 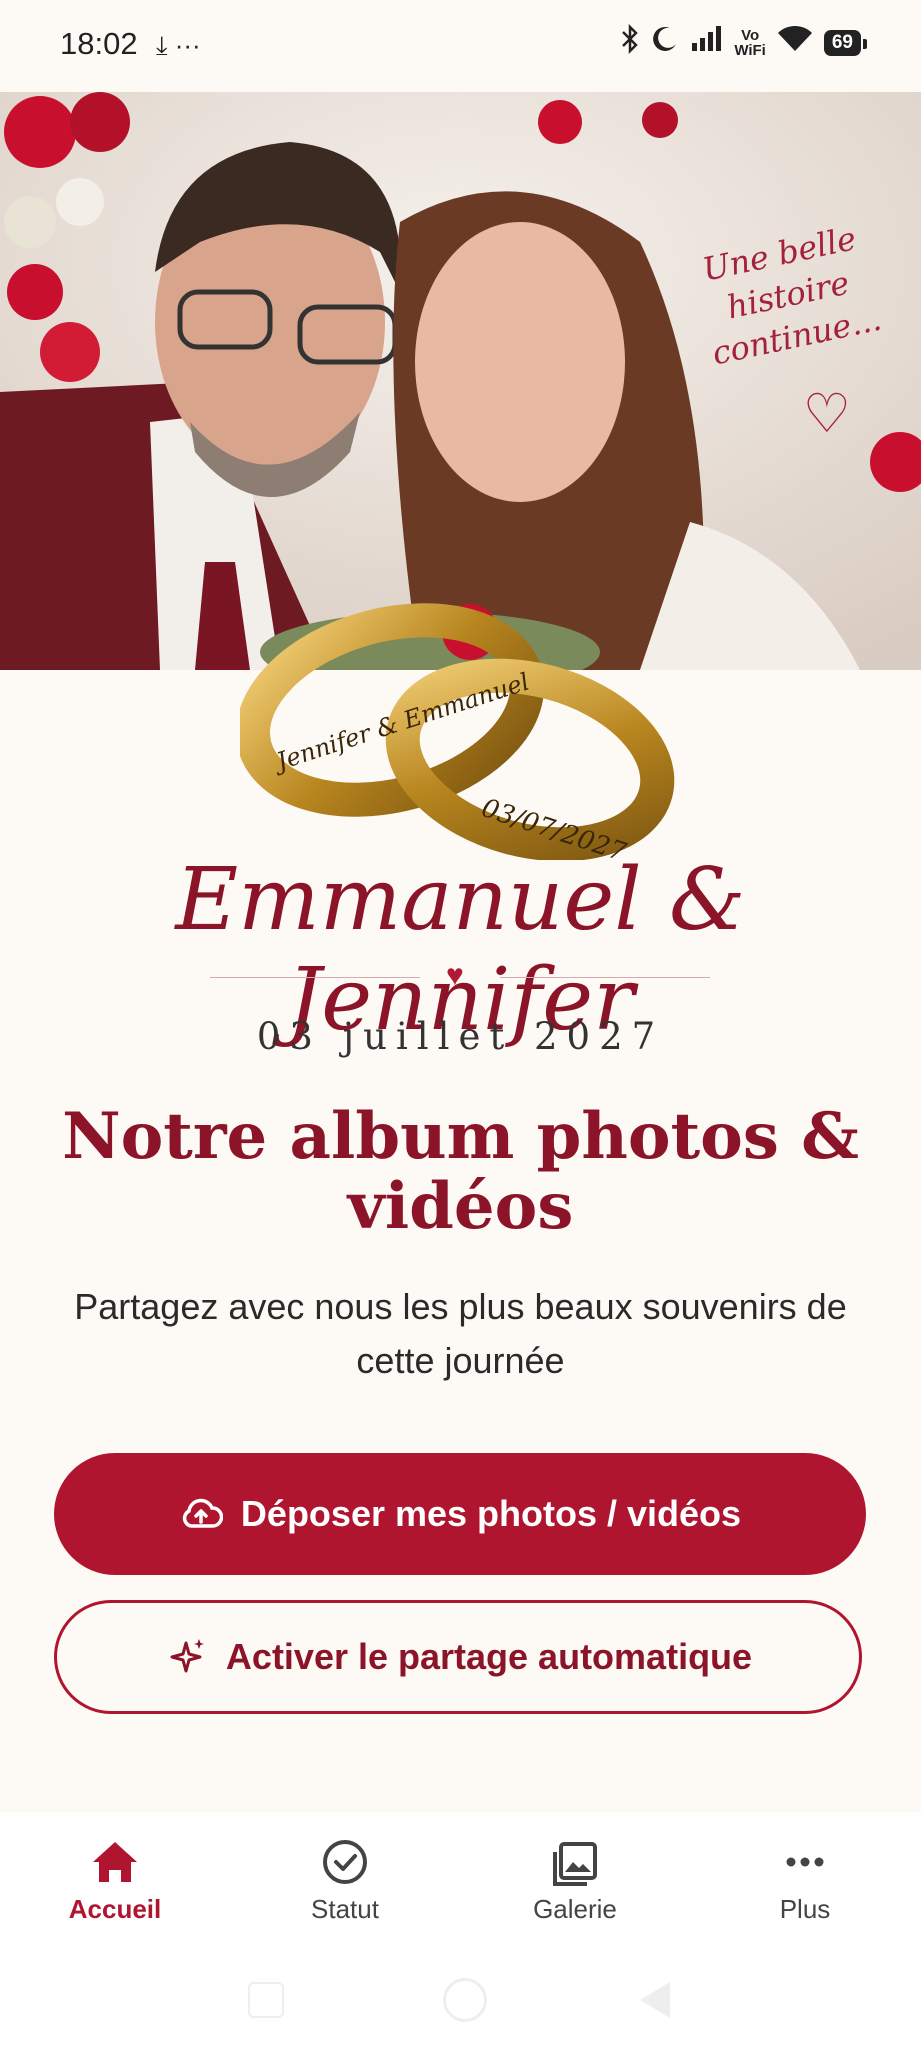 I want to click on nav-label-galerie: Galerie, so click(x=575, y=1909).